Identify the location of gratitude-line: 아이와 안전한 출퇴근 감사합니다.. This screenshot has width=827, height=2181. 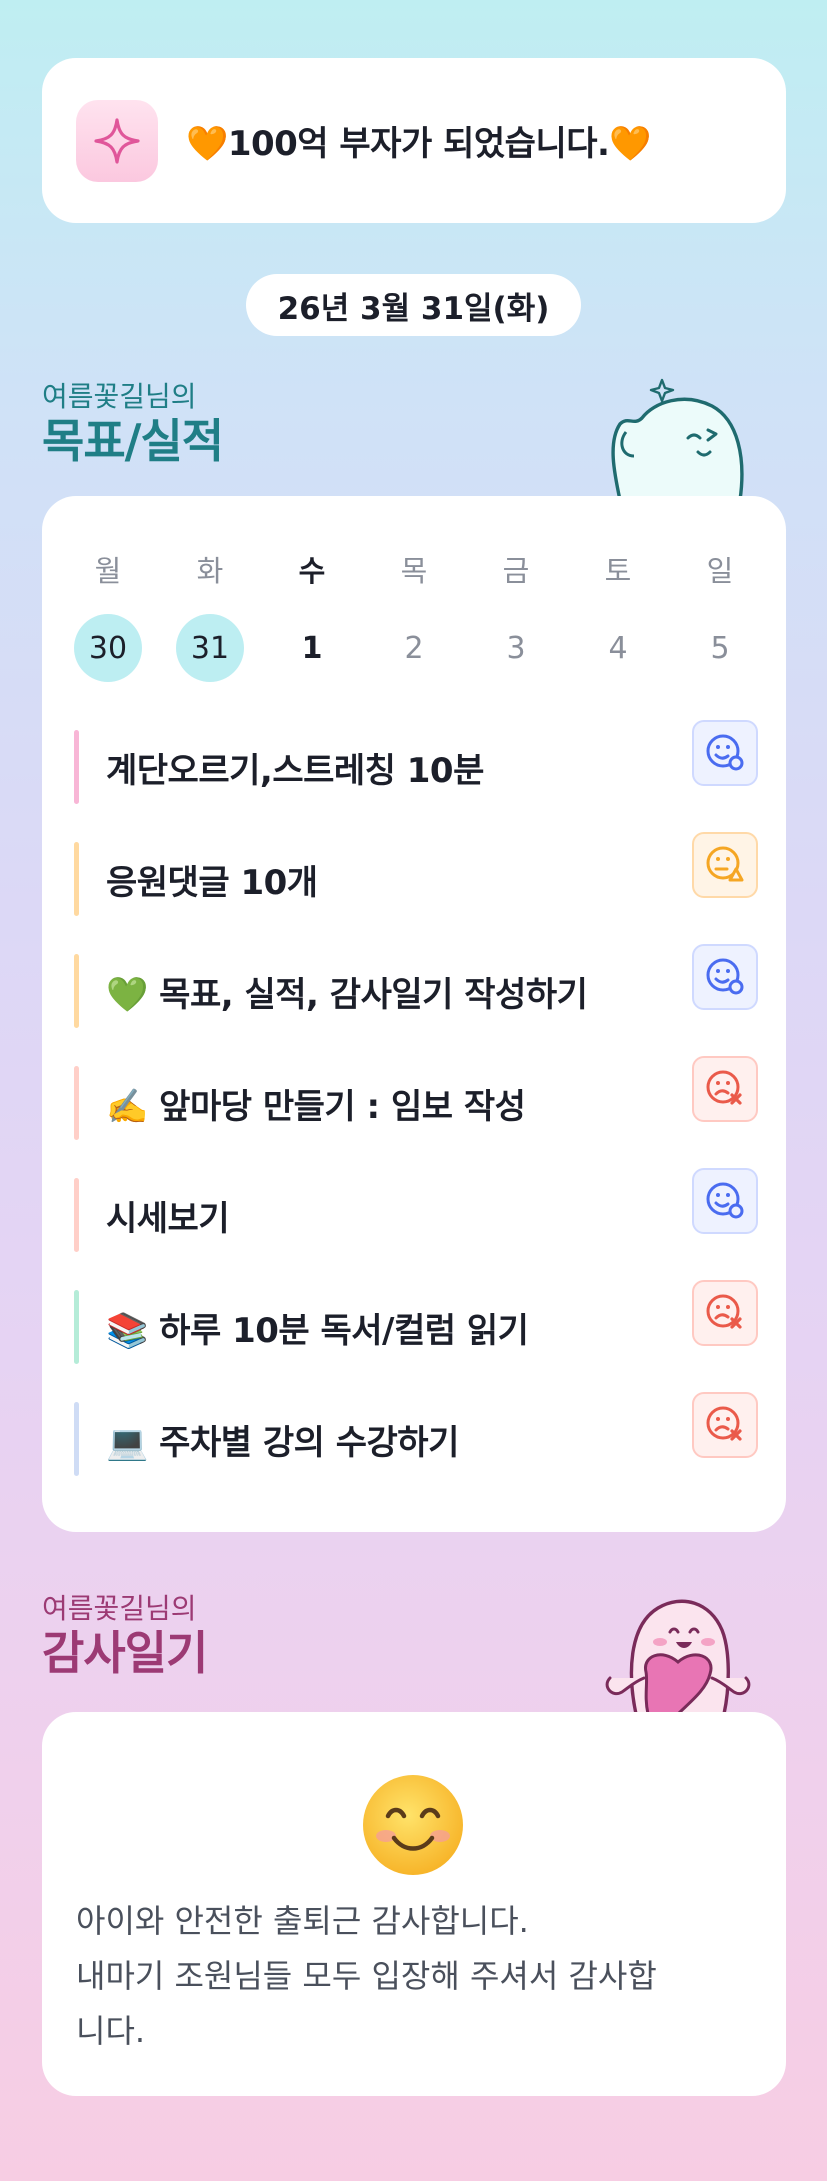
(302, 1921).